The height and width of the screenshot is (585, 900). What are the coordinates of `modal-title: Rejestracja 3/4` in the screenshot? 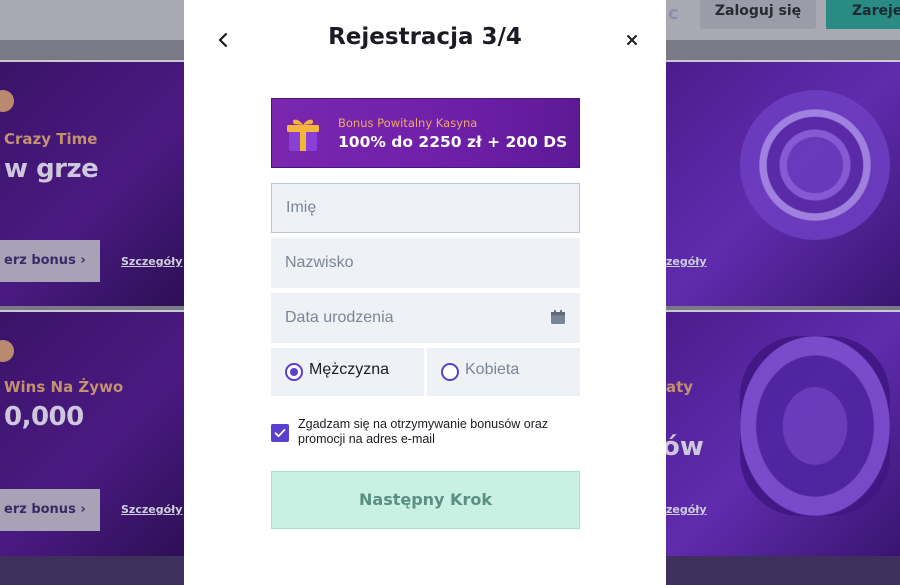 It's located at (425, 37).